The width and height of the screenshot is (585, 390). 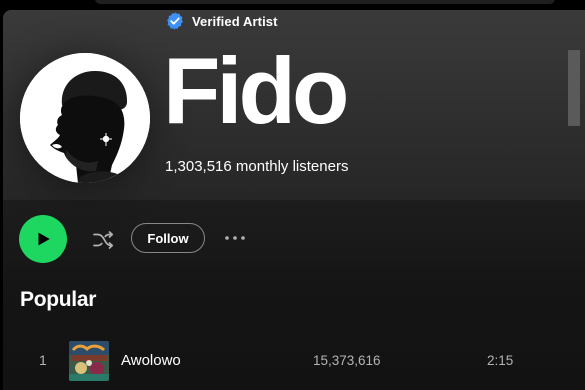 I want to click on shuffle-icon, so click(x=103, y=240).